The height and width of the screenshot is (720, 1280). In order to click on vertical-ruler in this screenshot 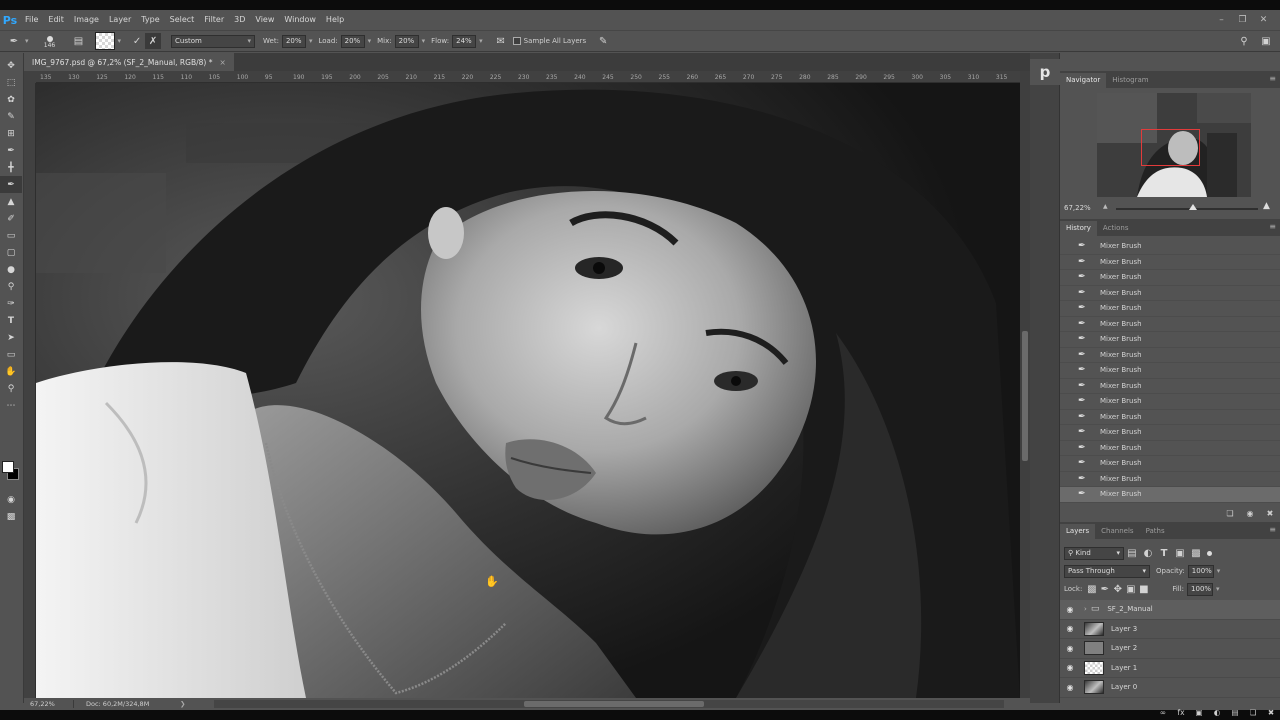, I will do `click(30, 393)`.